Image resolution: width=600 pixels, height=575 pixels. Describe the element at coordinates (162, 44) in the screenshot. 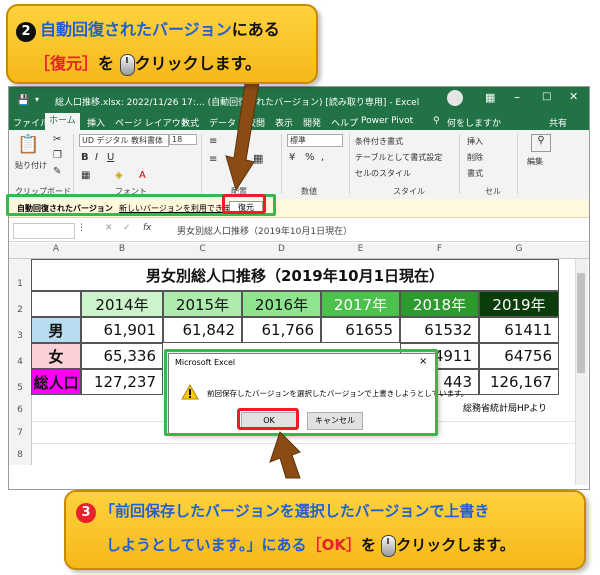

I see `callout-step-2: 2 自動回復されたバージョンにある ［復元］を クリックします。` at that location.